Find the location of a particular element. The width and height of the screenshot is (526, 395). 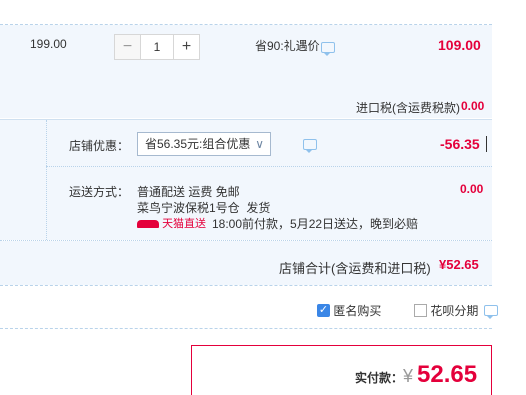

warehouse-line: 菜鸟宁波保税1号仓 发货 is located at coordinates (203, 207).